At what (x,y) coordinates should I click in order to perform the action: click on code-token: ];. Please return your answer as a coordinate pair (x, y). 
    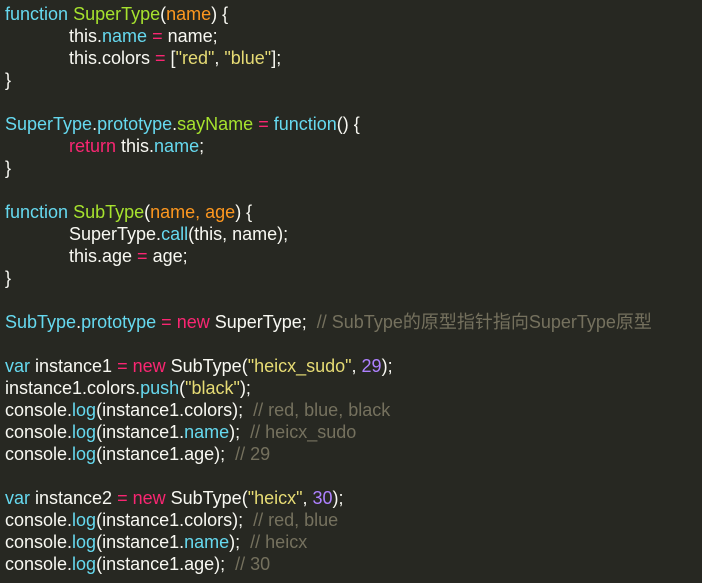
    Looking at the image, I should click on (276, 58).